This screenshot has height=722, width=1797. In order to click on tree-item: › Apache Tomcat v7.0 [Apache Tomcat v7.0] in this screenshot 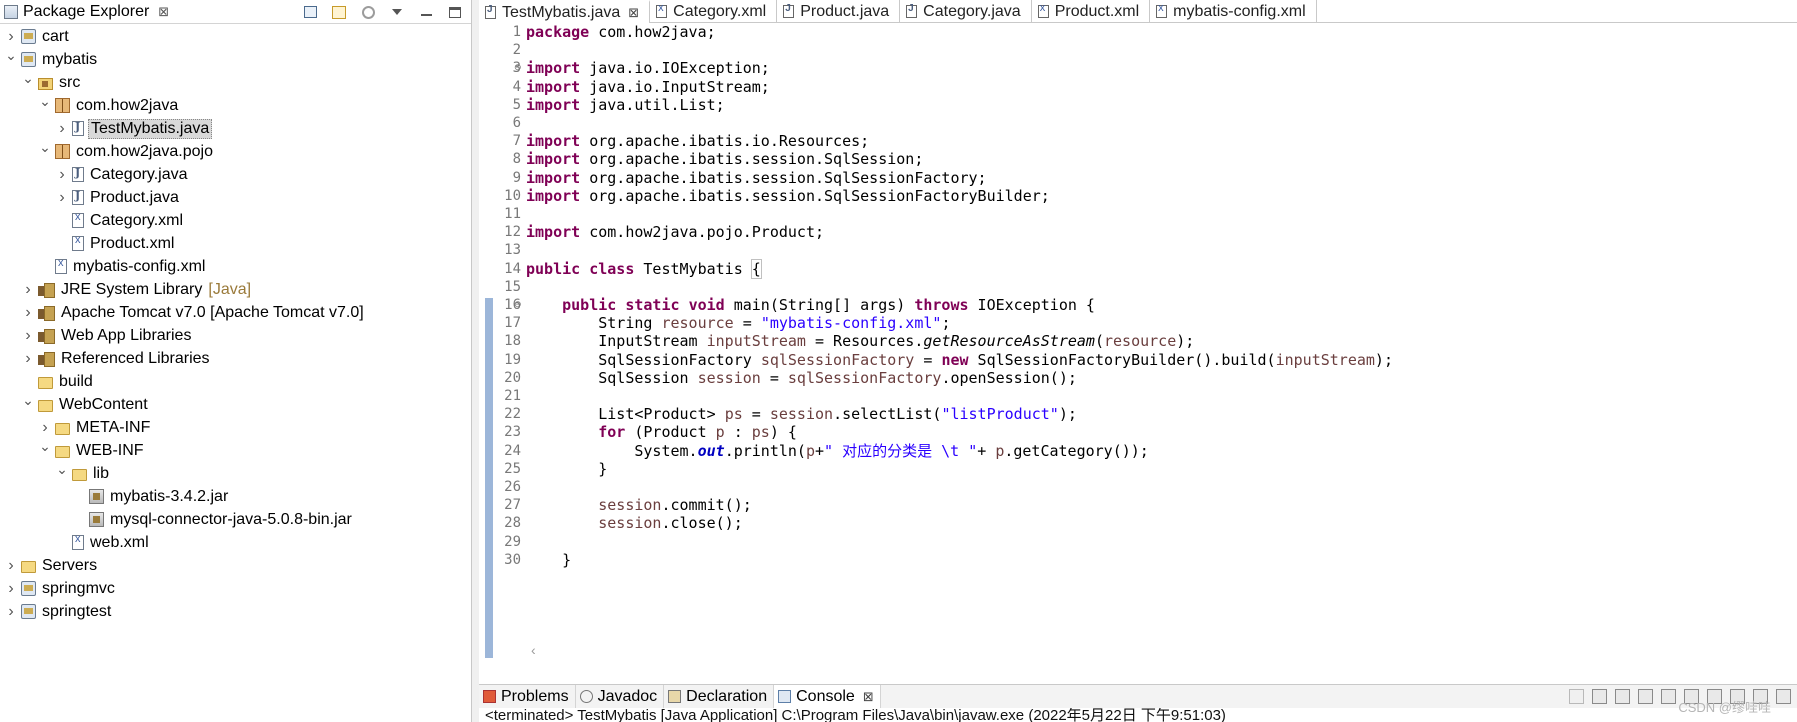, I will do `click(235, 312)`.